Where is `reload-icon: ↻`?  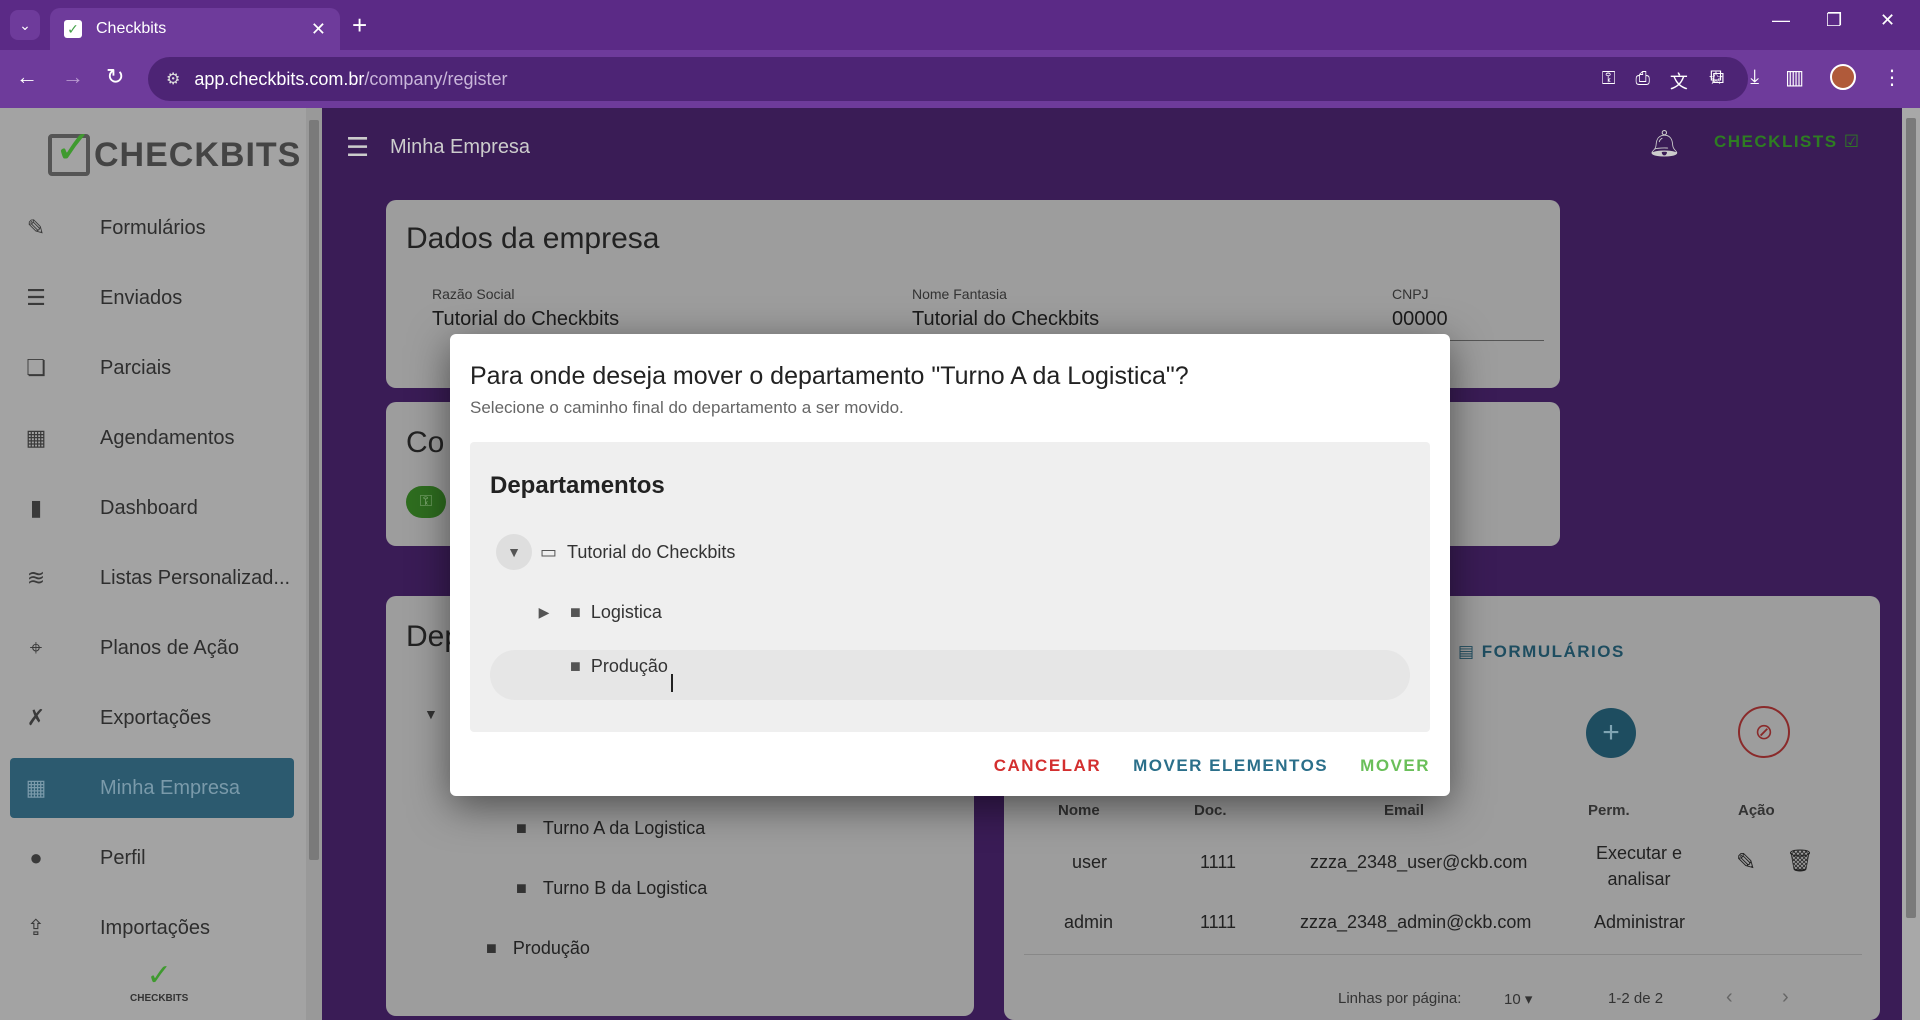
reload-icon: ↻ is located at coordinates (115, 77).